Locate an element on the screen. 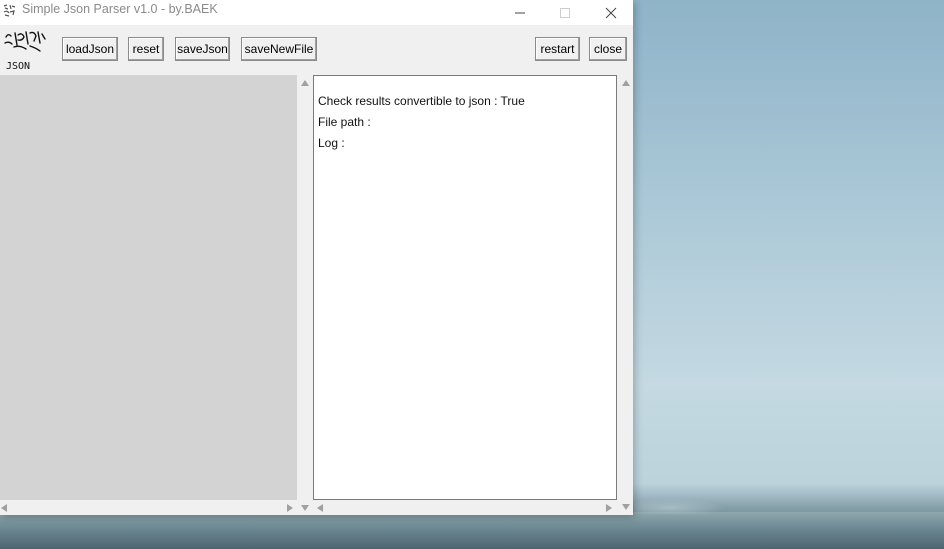 This screenshot has height=549, width=944. title-bar: Simple Json Parser v1.0 - by.BAEK is located at coordinates (316, 12).